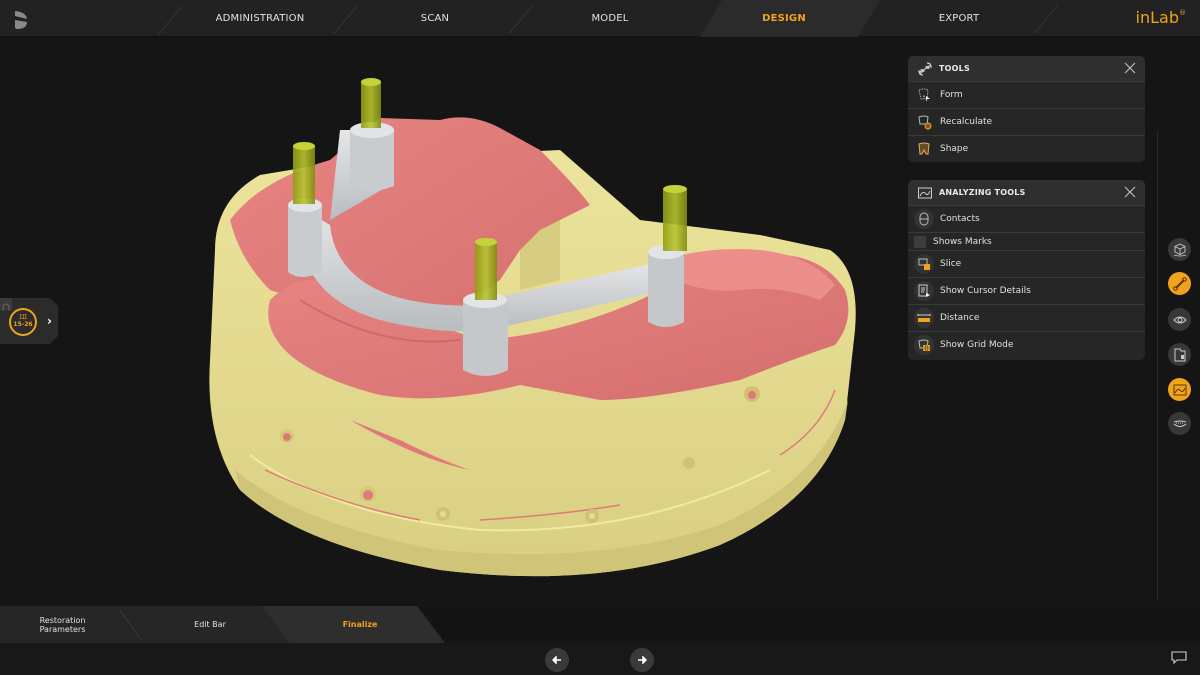  I want to click on tool-cursor-details: Show Cursor Details, so click(1026, 290).